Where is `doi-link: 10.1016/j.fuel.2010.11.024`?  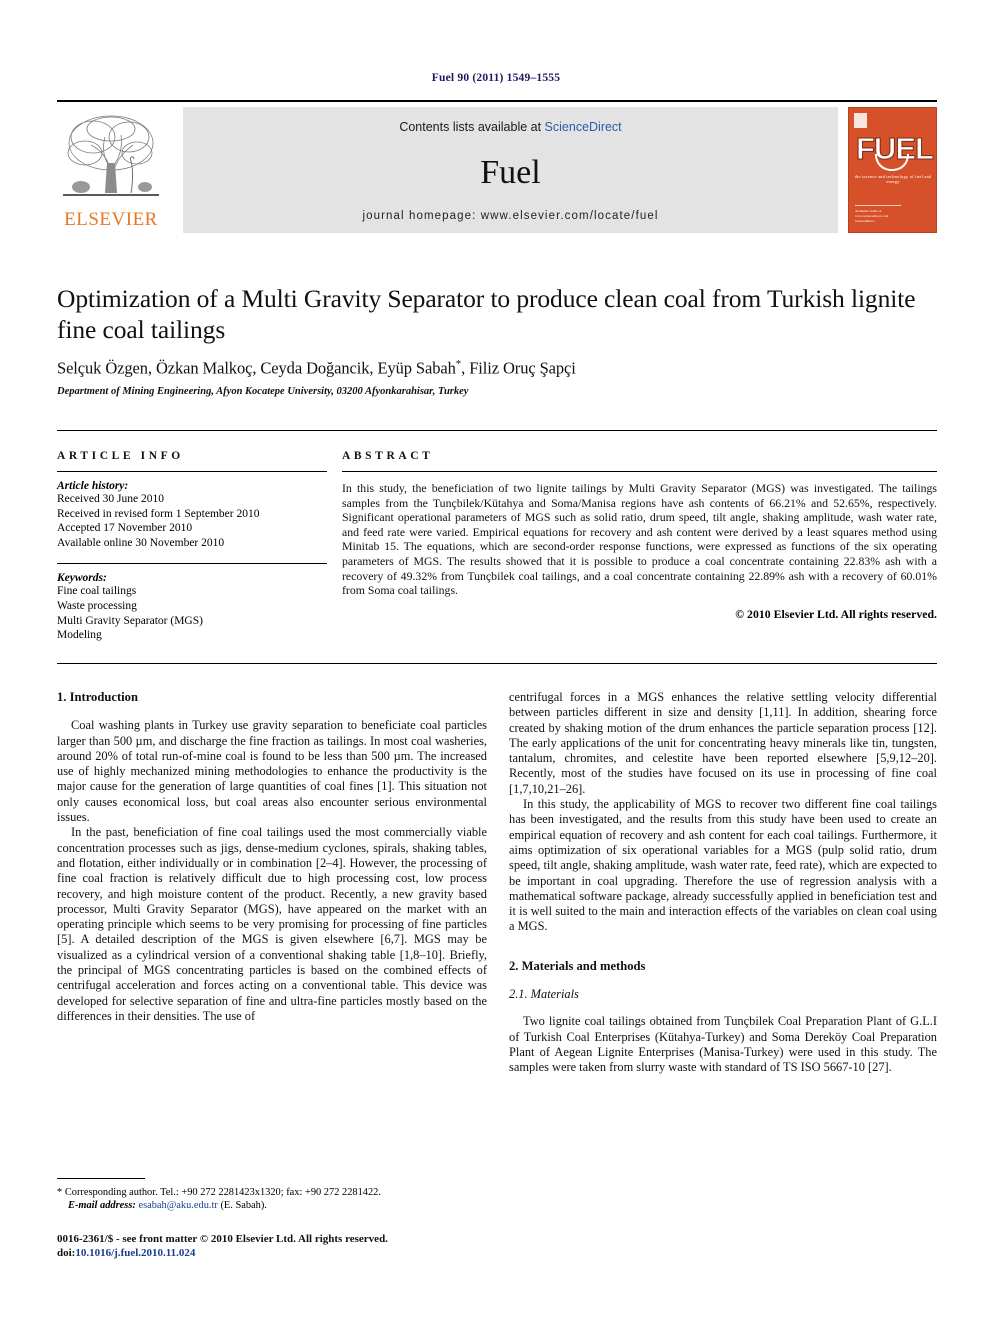
doi-link: 10.1016/j.fuel.2010.11.024 is located at coordinates (135, 1253).